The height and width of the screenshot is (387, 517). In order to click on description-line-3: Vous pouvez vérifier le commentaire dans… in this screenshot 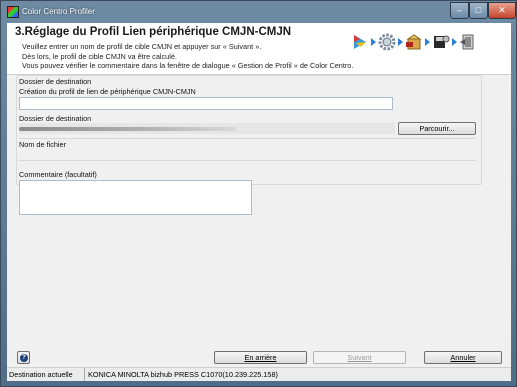, I will do `click(188, 65)`.